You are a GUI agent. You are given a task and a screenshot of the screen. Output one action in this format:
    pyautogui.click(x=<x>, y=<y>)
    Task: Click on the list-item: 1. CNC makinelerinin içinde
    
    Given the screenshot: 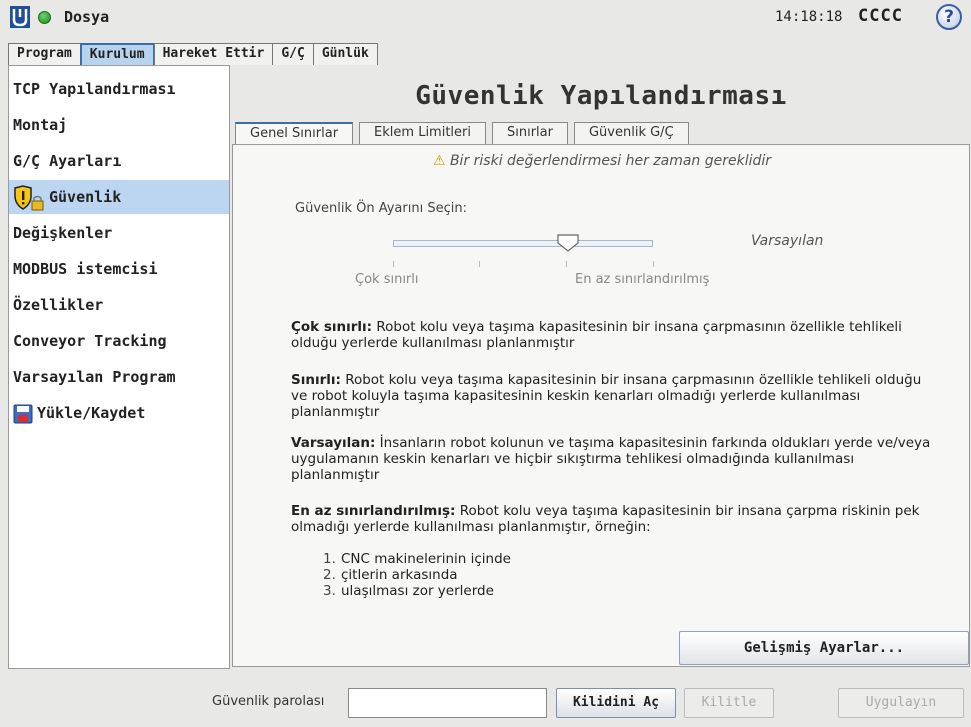 What is the action you would take?
    pyautogui.click(x=417, y=559)
    